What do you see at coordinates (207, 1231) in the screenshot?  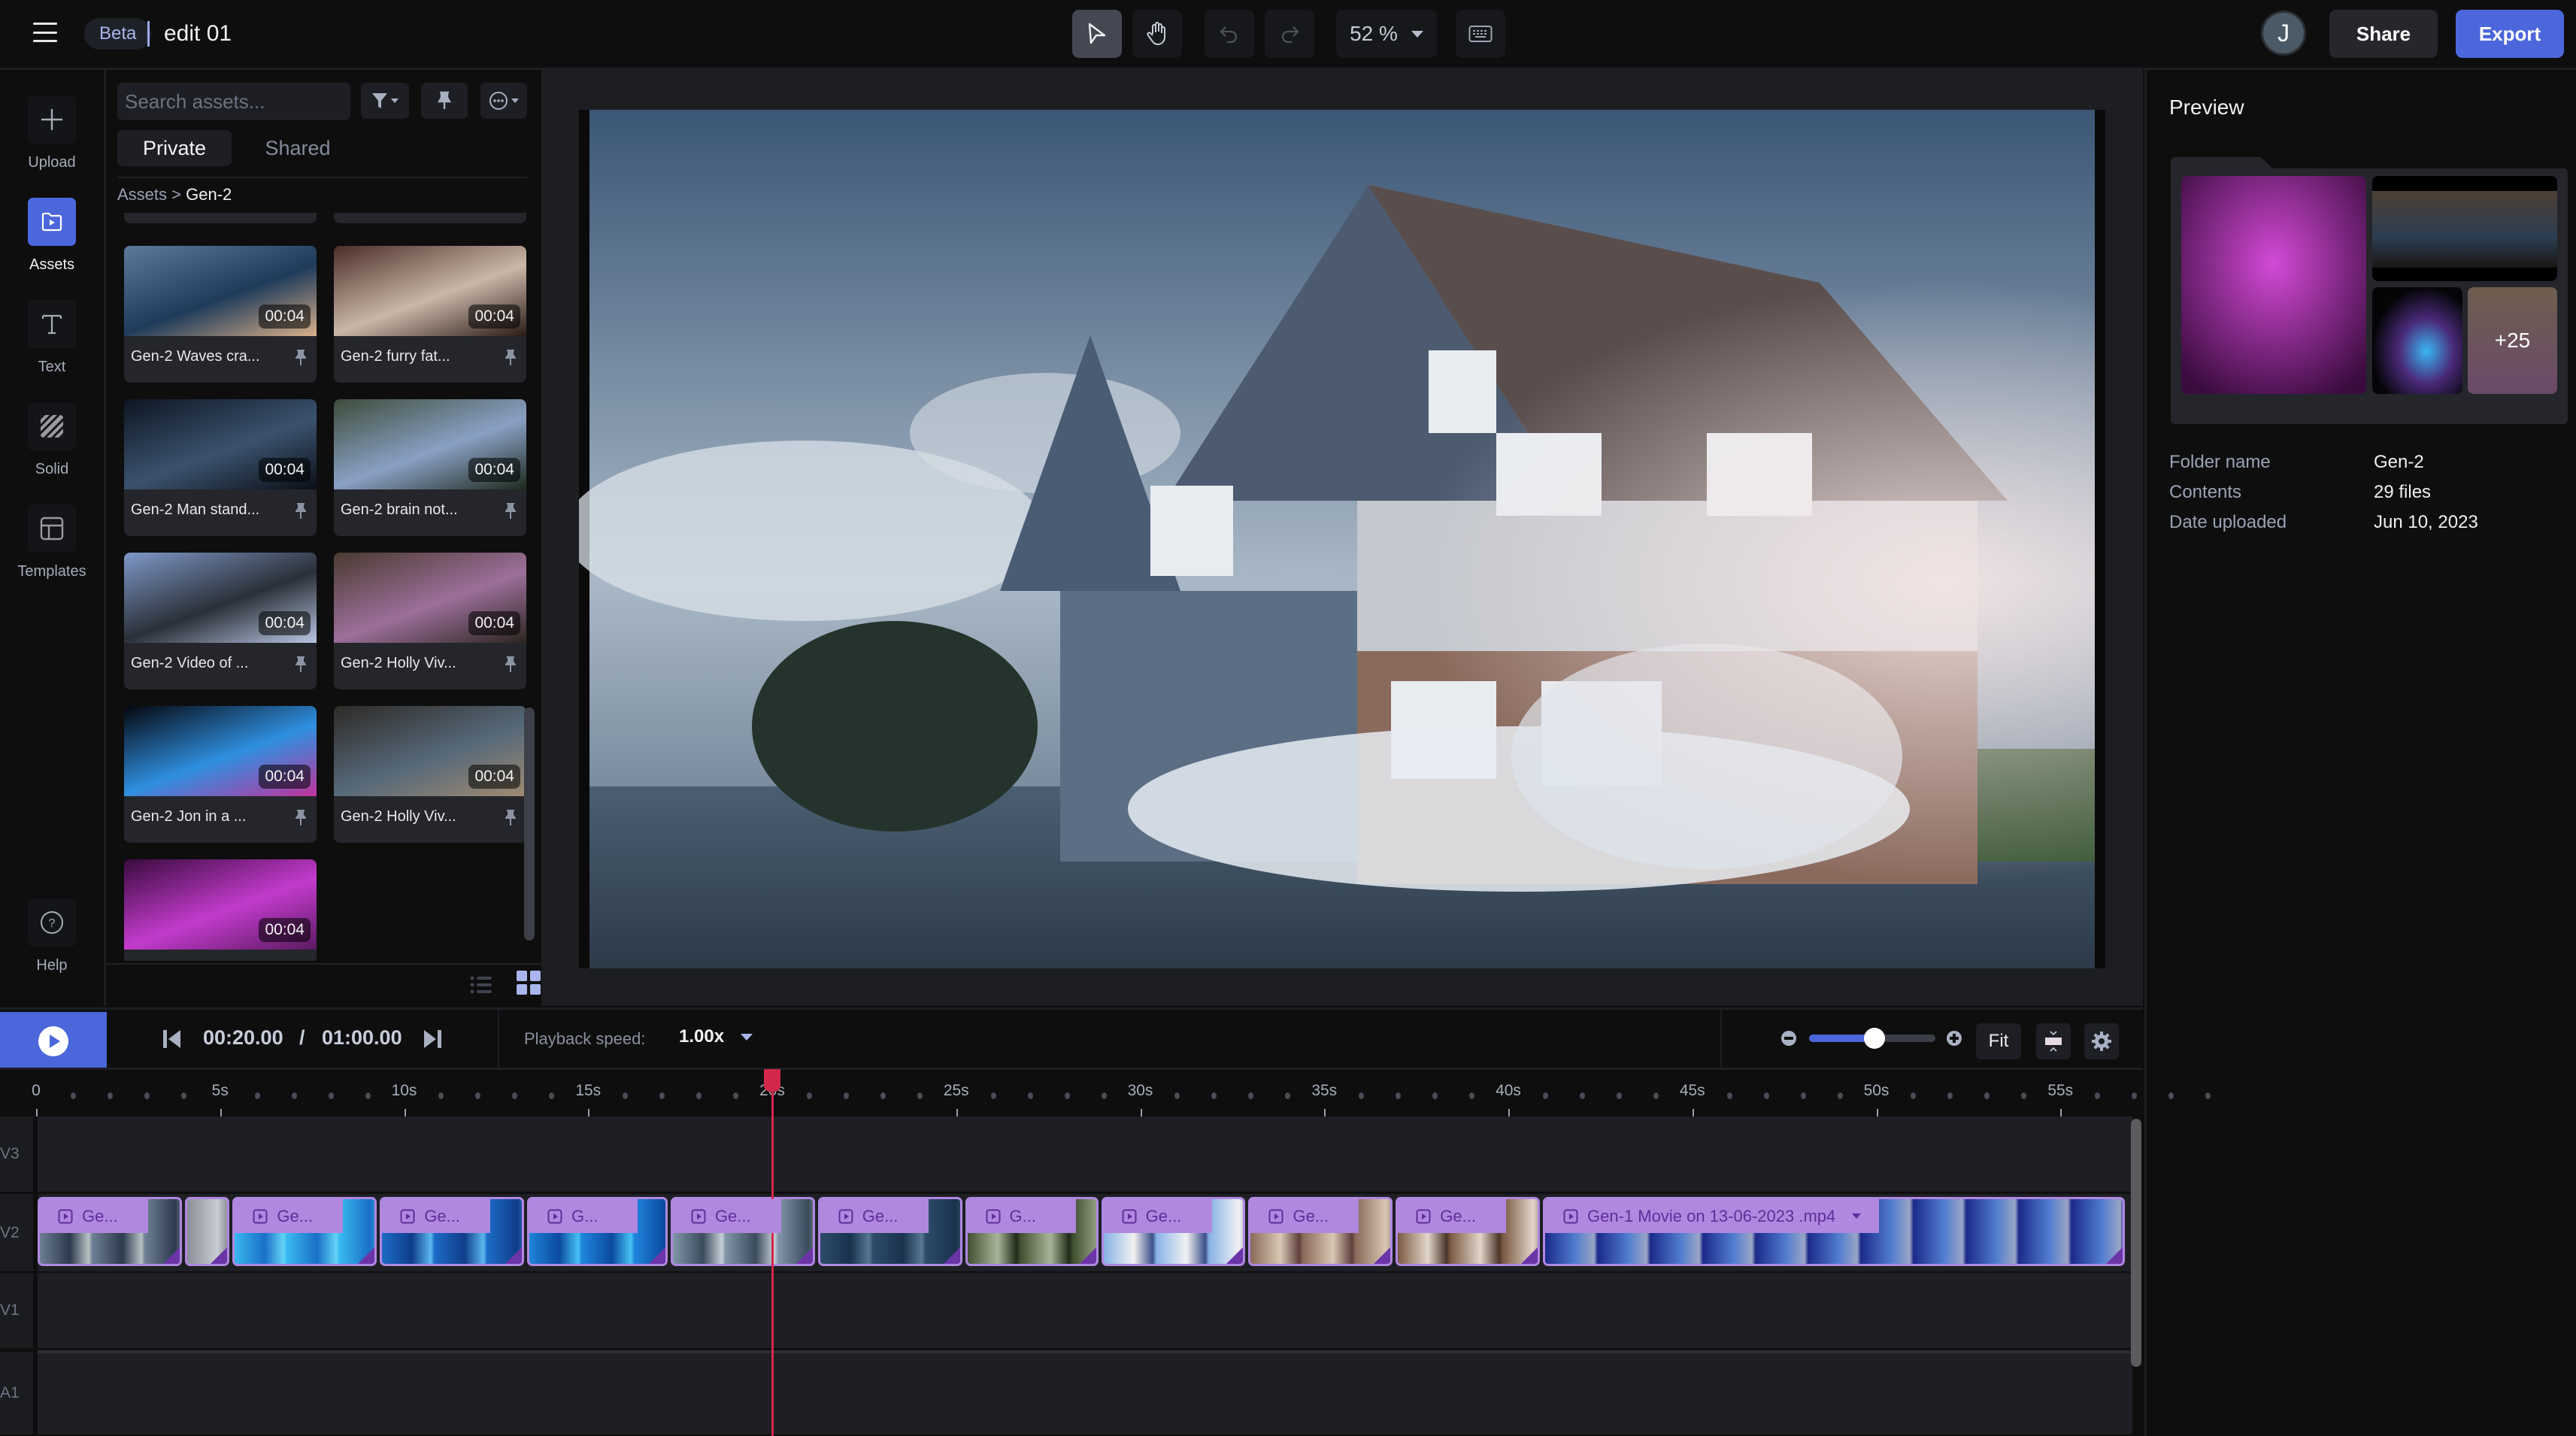 I see `timeline-clip` at bounding box center [207, 1231].